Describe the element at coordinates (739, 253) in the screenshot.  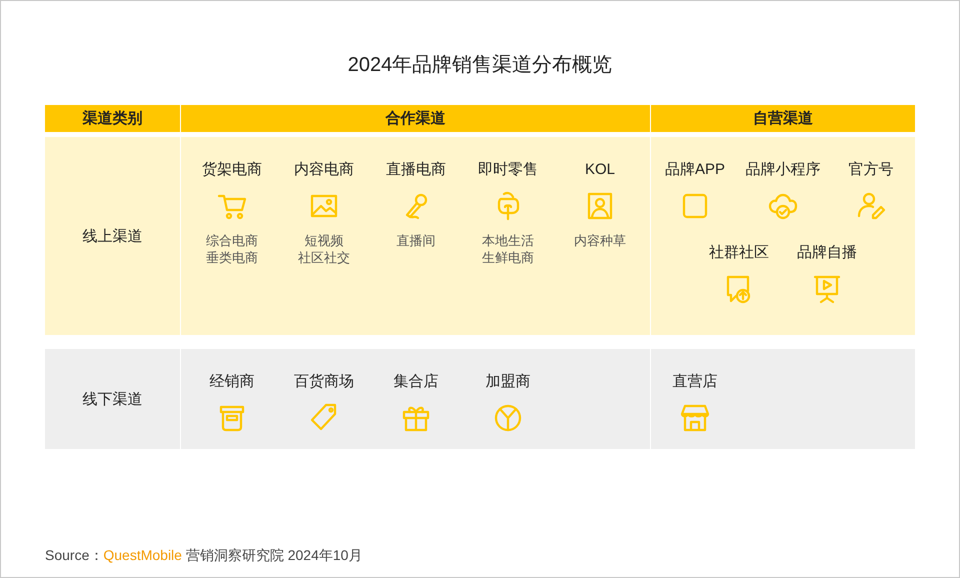
I see `channel-name: 社群社区` at that location.